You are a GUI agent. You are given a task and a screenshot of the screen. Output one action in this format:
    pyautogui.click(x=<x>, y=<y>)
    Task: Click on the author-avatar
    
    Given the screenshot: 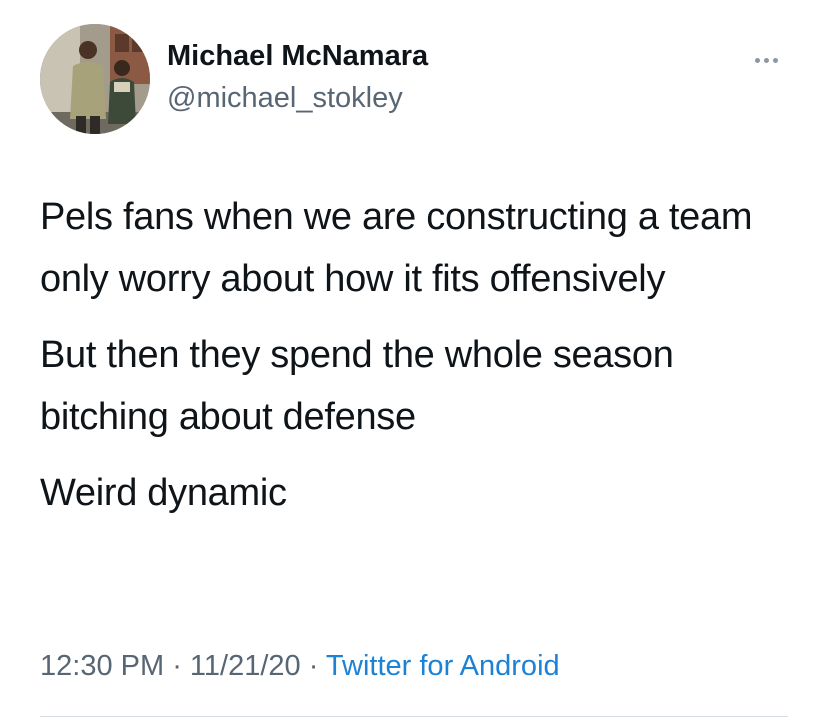 What is the action you would take?
    pyautogui.click(x=95, y=79)
    